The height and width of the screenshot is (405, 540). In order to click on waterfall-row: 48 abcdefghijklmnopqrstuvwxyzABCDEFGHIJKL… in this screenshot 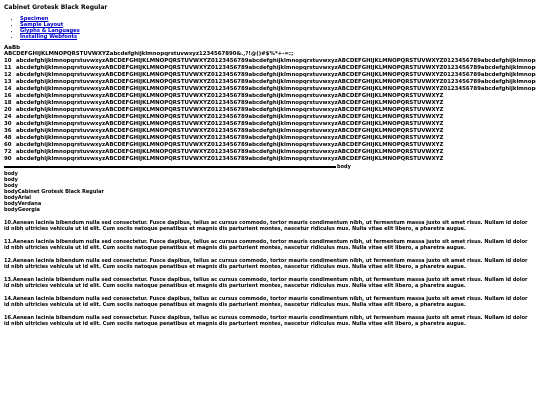, I will do `click(270, 138)`.